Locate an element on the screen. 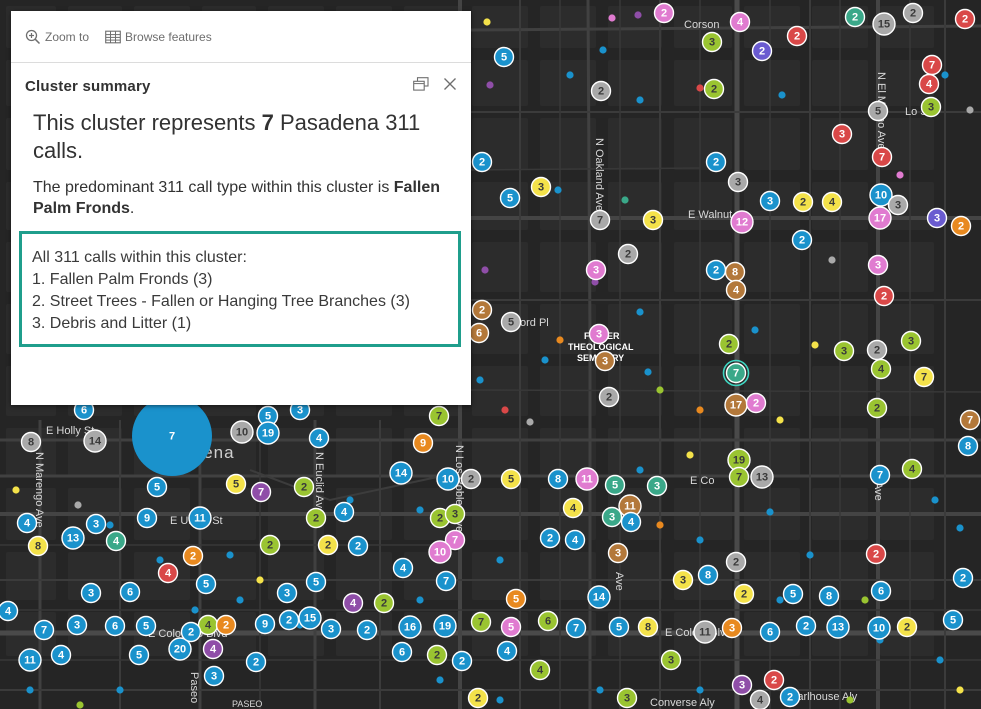  cluster-bubble: 17 is located at coordinates (880, 218).